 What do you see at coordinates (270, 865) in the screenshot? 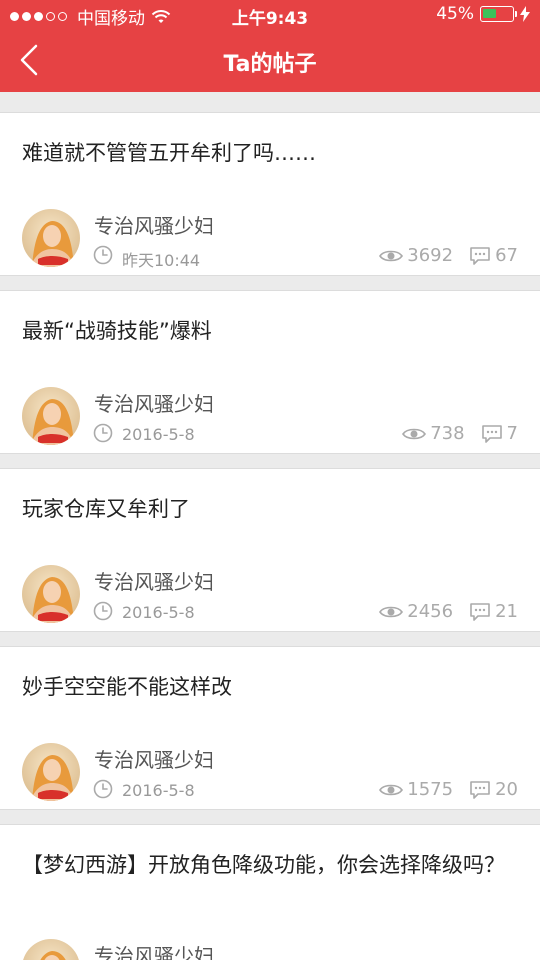
I see `post-title: 【梦幻西游】开放角色降级功能，你会选择降级吗？` at bounding box center [270, 865].